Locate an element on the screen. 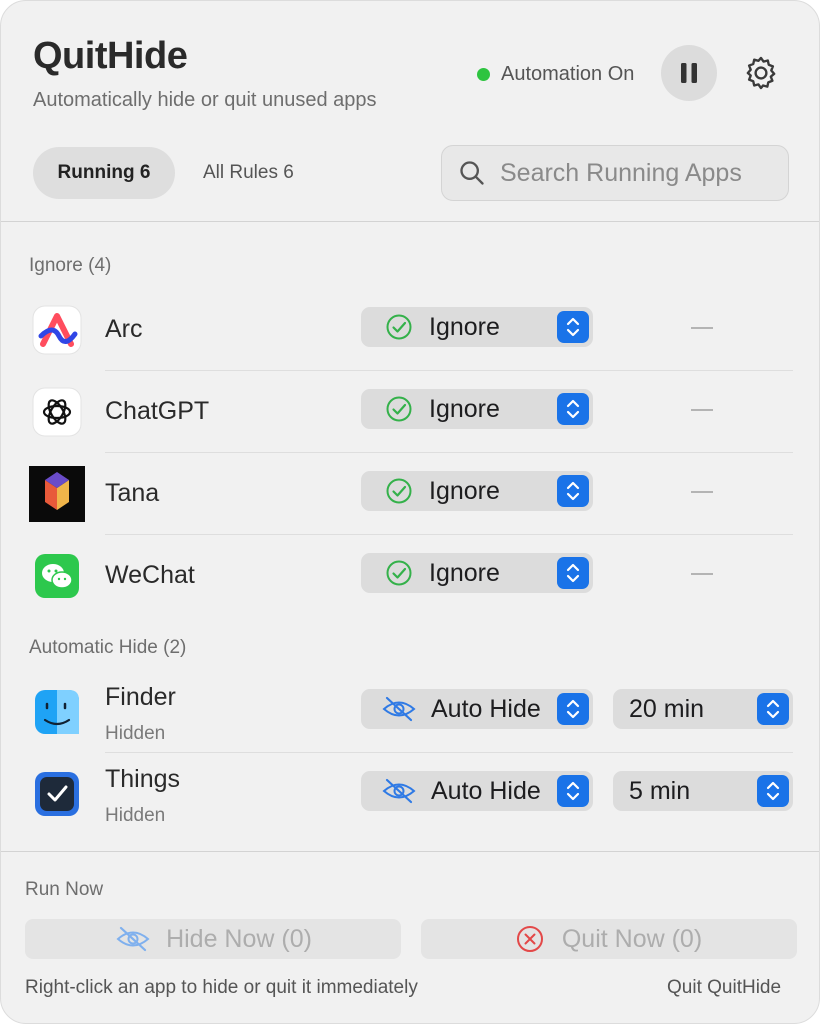 The image size is (820, 1024). tab-all-rules: All Rules 6 is located at coordinates (248, 173).